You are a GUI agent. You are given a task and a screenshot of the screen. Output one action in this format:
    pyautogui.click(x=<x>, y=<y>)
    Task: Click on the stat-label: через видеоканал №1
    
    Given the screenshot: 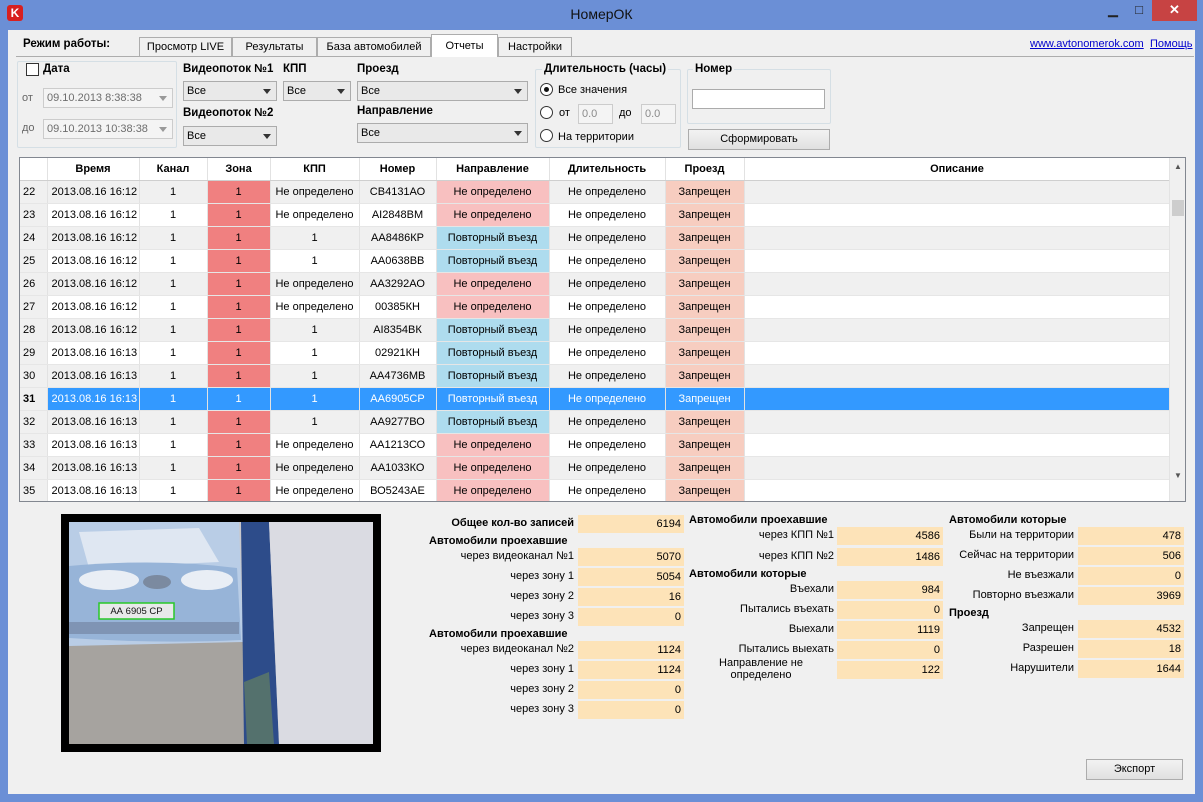 What is the action you would take?
    pyautogui.click(x=517, y=556)
    